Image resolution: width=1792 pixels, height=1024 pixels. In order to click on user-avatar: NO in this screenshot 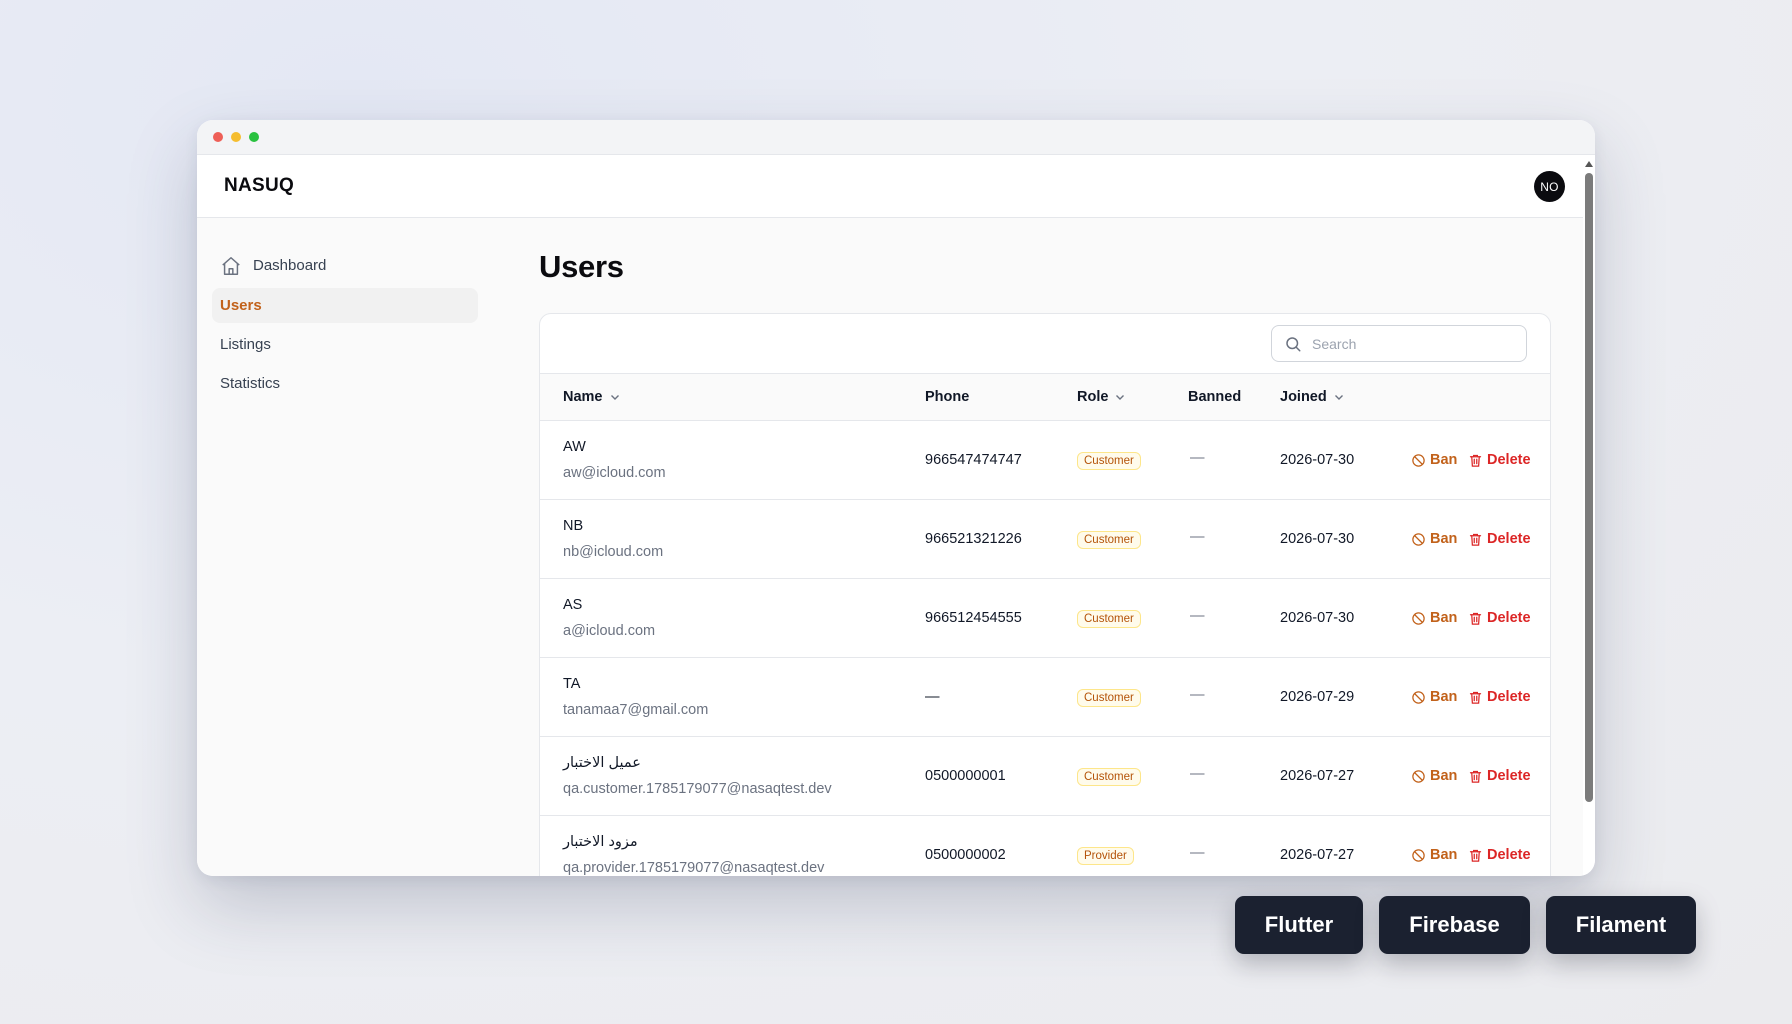, I will do `click(1549, 186)`.